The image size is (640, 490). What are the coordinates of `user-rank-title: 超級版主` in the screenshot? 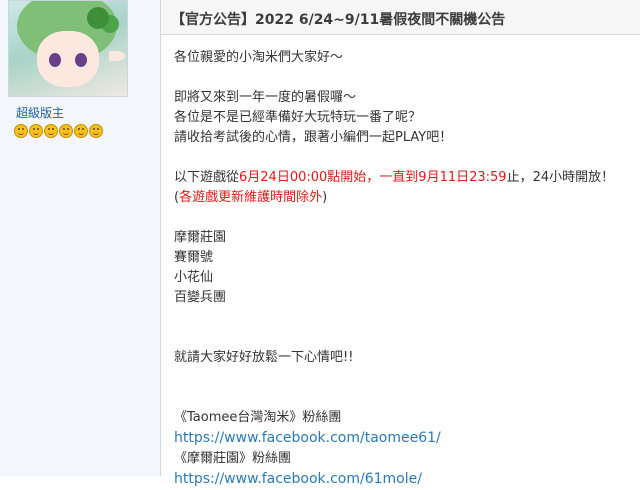 It's located at (40, 113).